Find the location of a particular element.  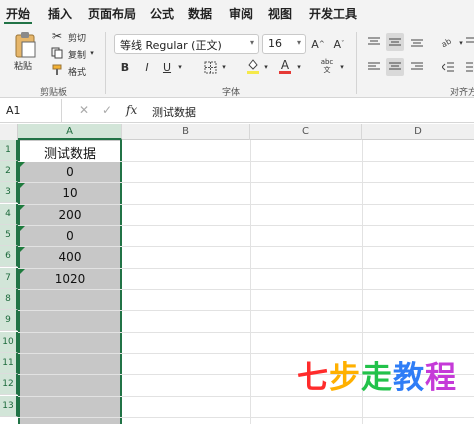

tab-insert: 插入 is located at coordinates (60, 13).